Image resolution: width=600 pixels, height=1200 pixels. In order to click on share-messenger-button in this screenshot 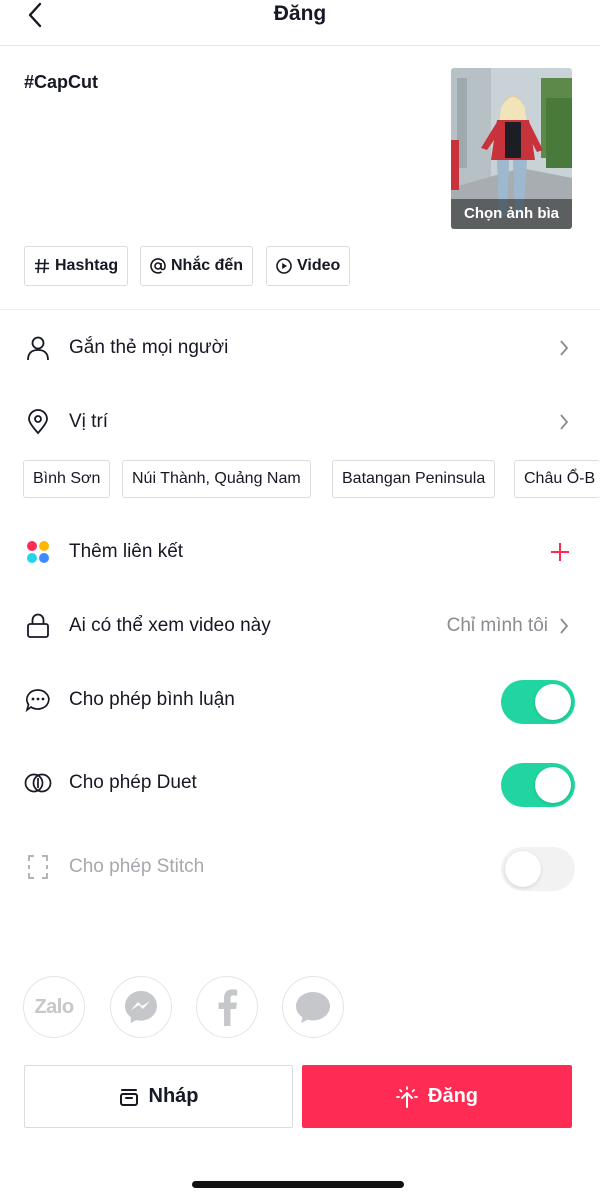, I will do `click(141, 1007)`.